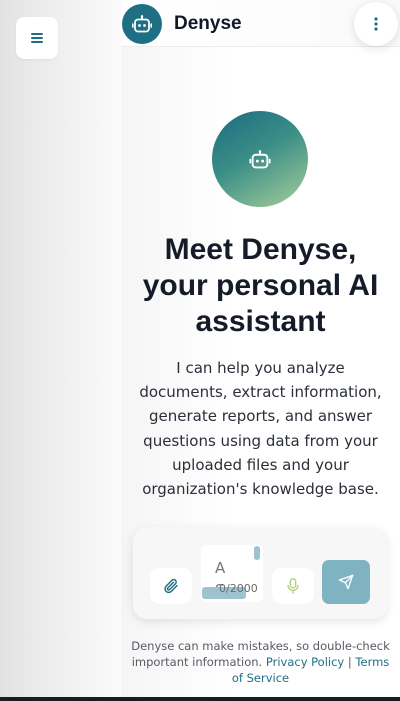 Image resolution: width=400 pixels, height=701 pixels. I want to click on message-composer: AS 0/2000, so click(260, 573).